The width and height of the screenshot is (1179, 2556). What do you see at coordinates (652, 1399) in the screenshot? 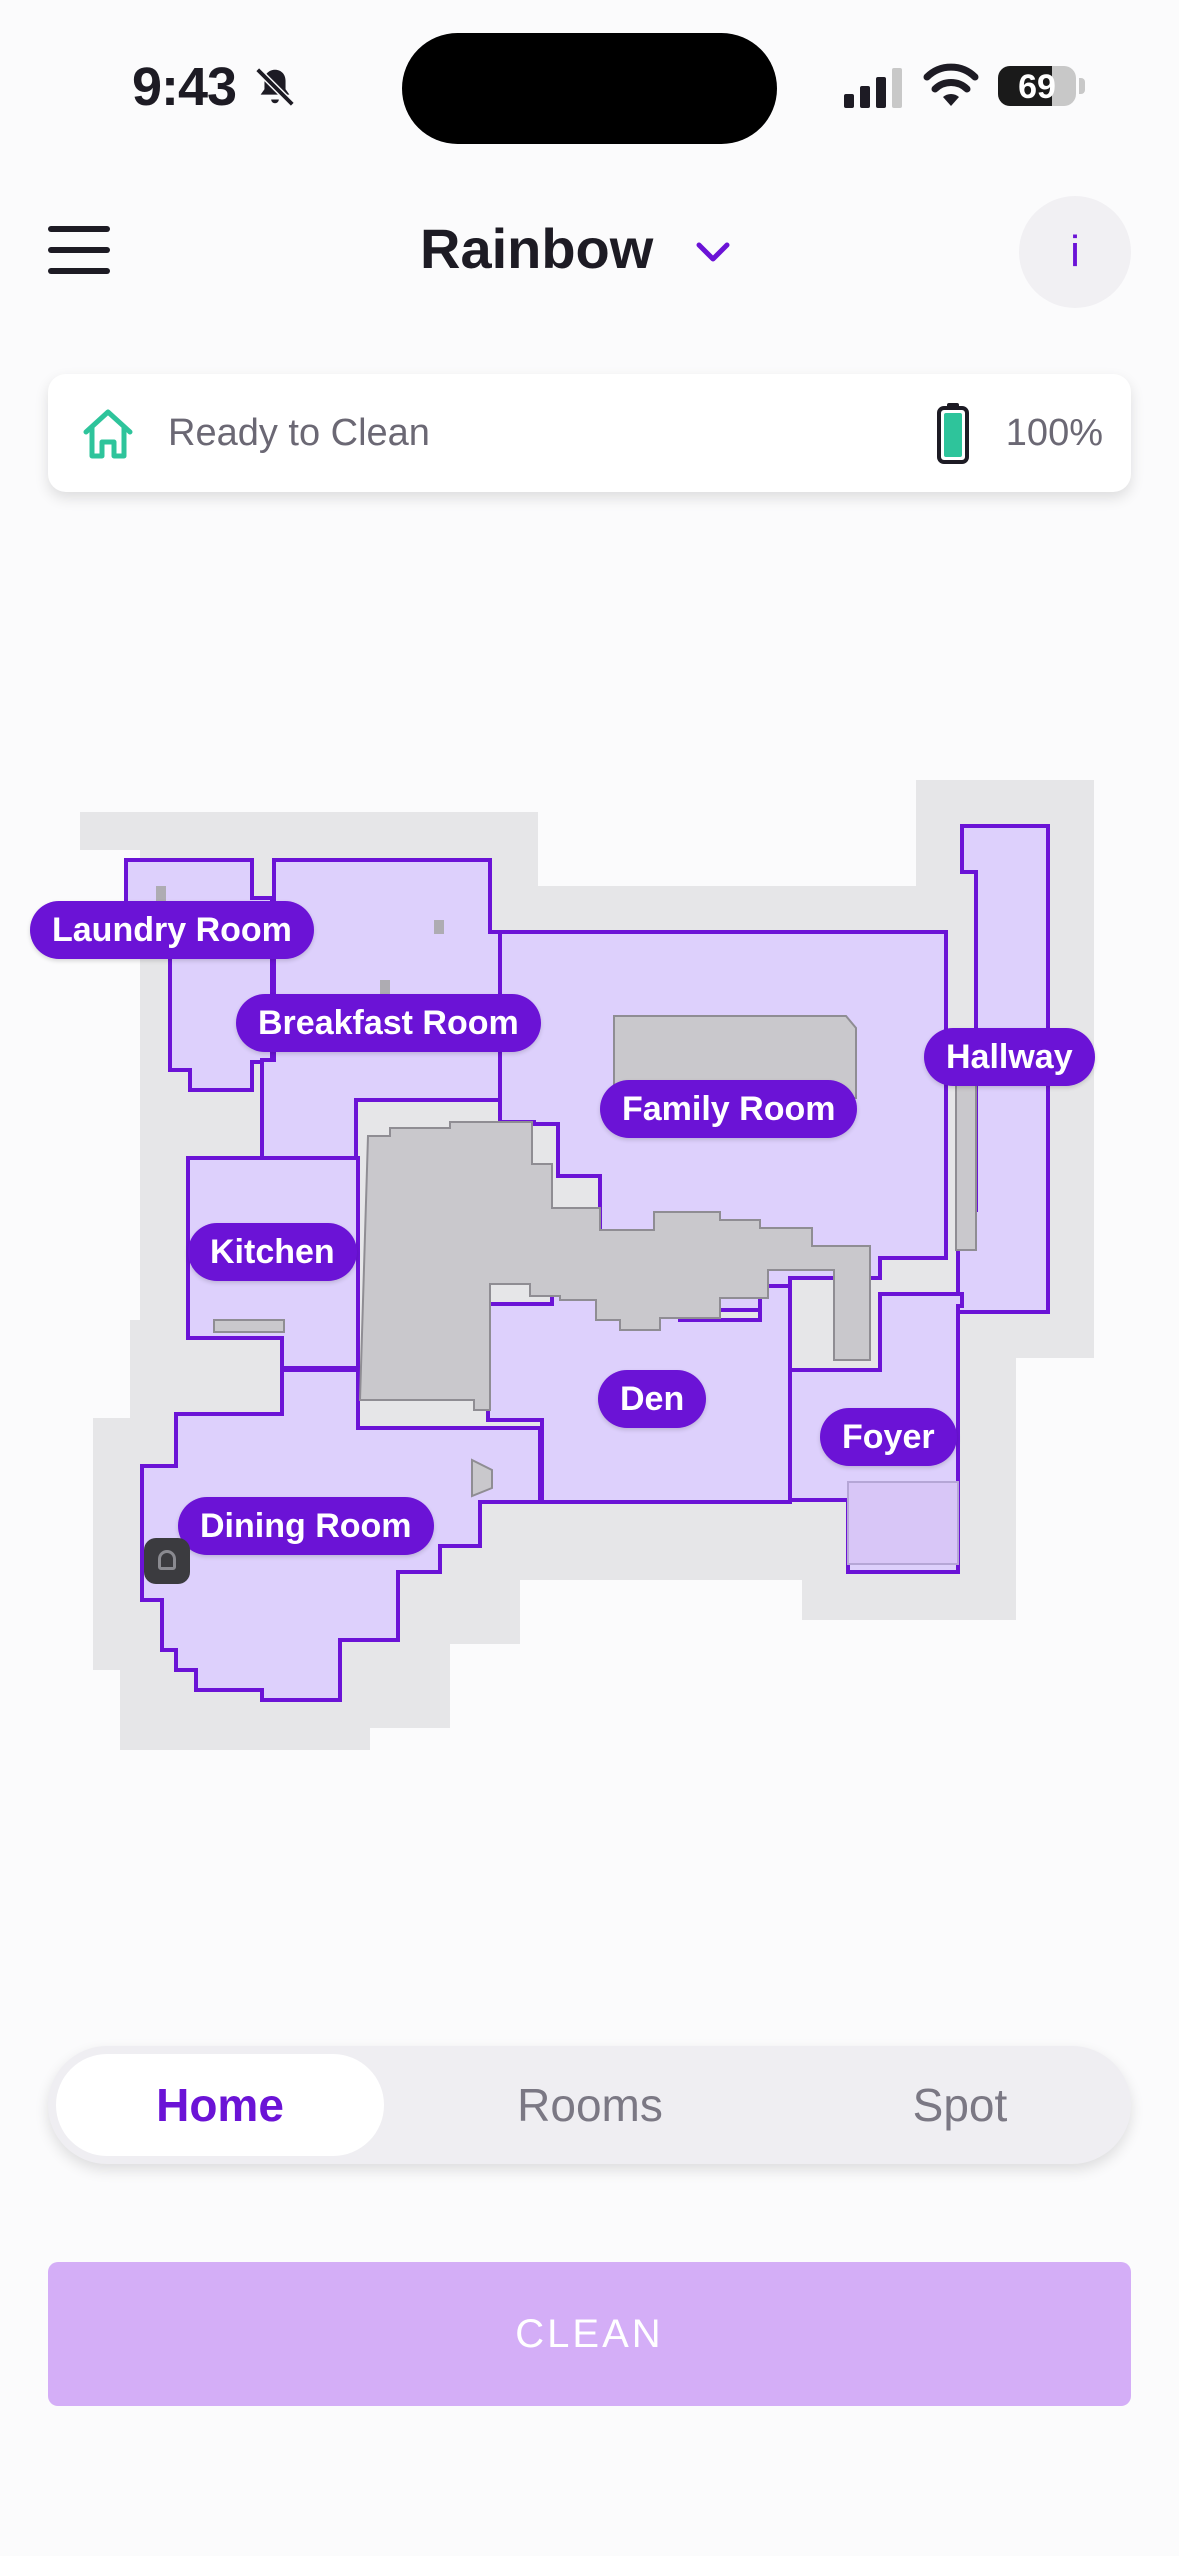
I see `room-label-den: Den` at bounding box center [652, 1399].